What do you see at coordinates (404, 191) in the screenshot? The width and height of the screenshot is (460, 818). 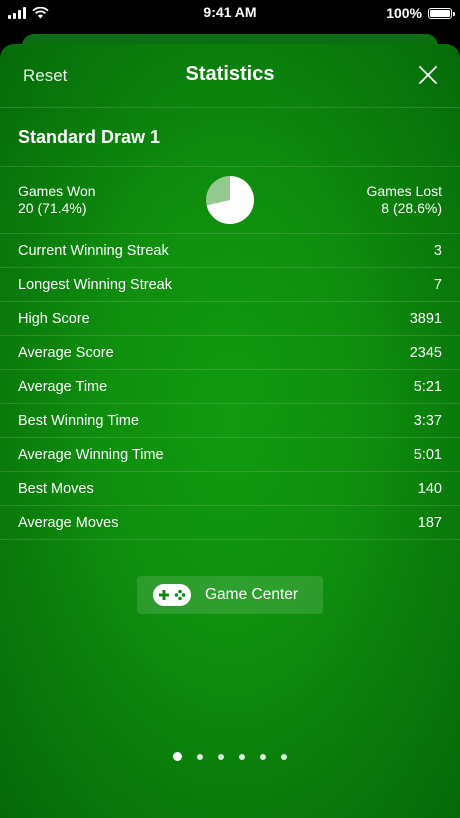 I see `games-lost-label: Games Lost` at bounding box center [404, 191].